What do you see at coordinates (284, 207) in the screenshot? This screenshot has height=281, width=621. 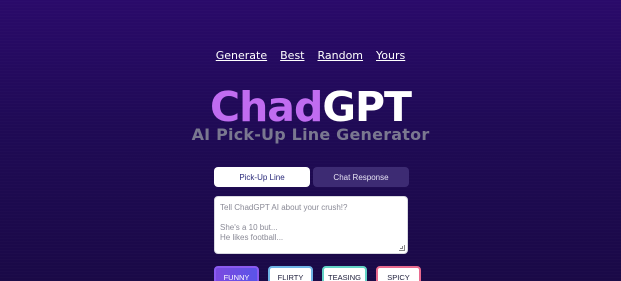 I see `placeholder-line-1: Tell ChadGPT AI about your crush!?` at bounding box center [284, 207].